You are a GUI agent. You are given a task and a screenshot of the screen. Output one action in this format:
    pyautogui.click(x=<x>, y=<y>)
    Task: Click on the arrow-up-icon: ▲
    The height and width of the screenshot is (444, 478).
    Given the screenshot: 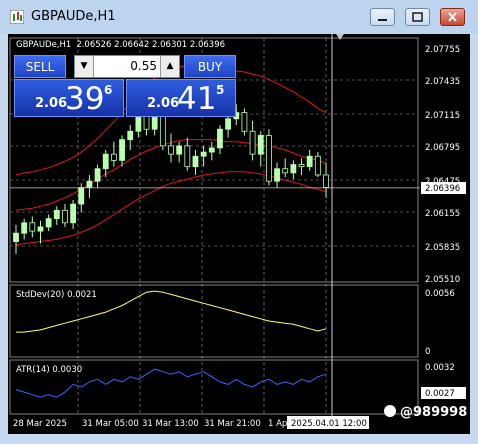 What is the action you would take?
    pyautogui.click(x=170, y=66)
    